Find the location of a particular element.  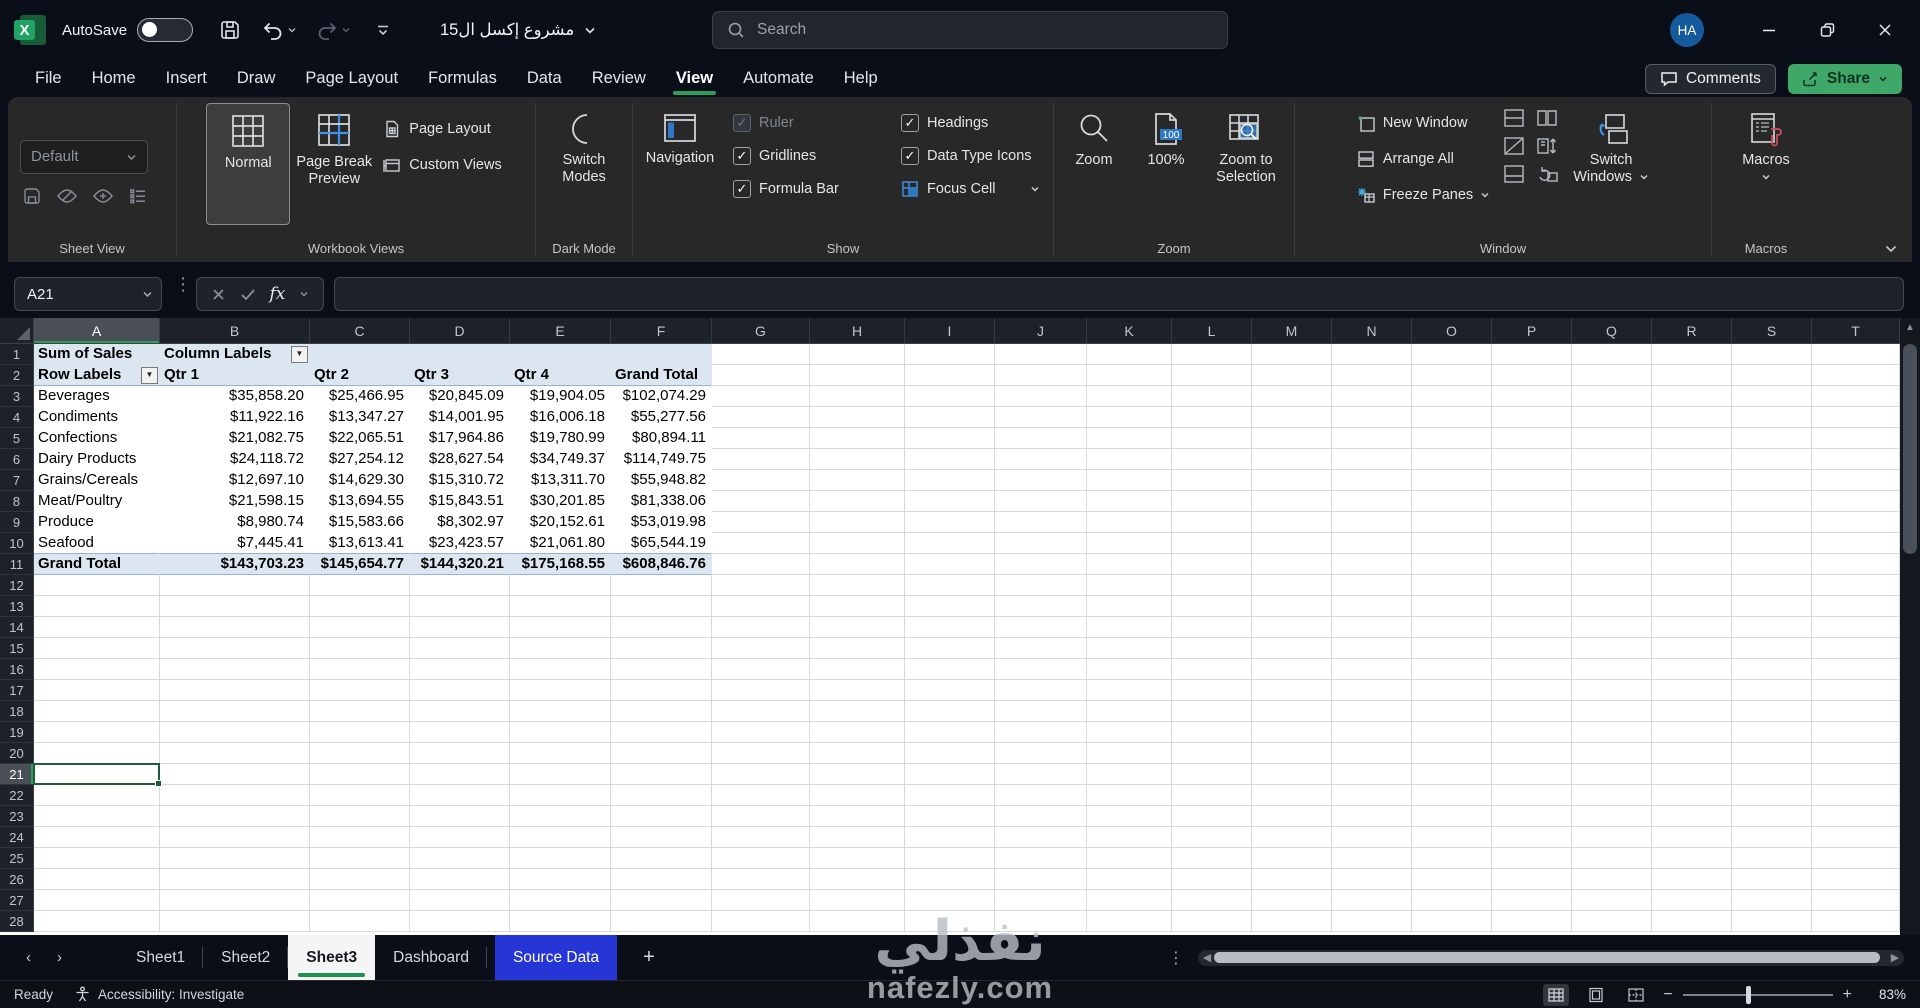

cell-L7 is located at coordinates (1212, 480).